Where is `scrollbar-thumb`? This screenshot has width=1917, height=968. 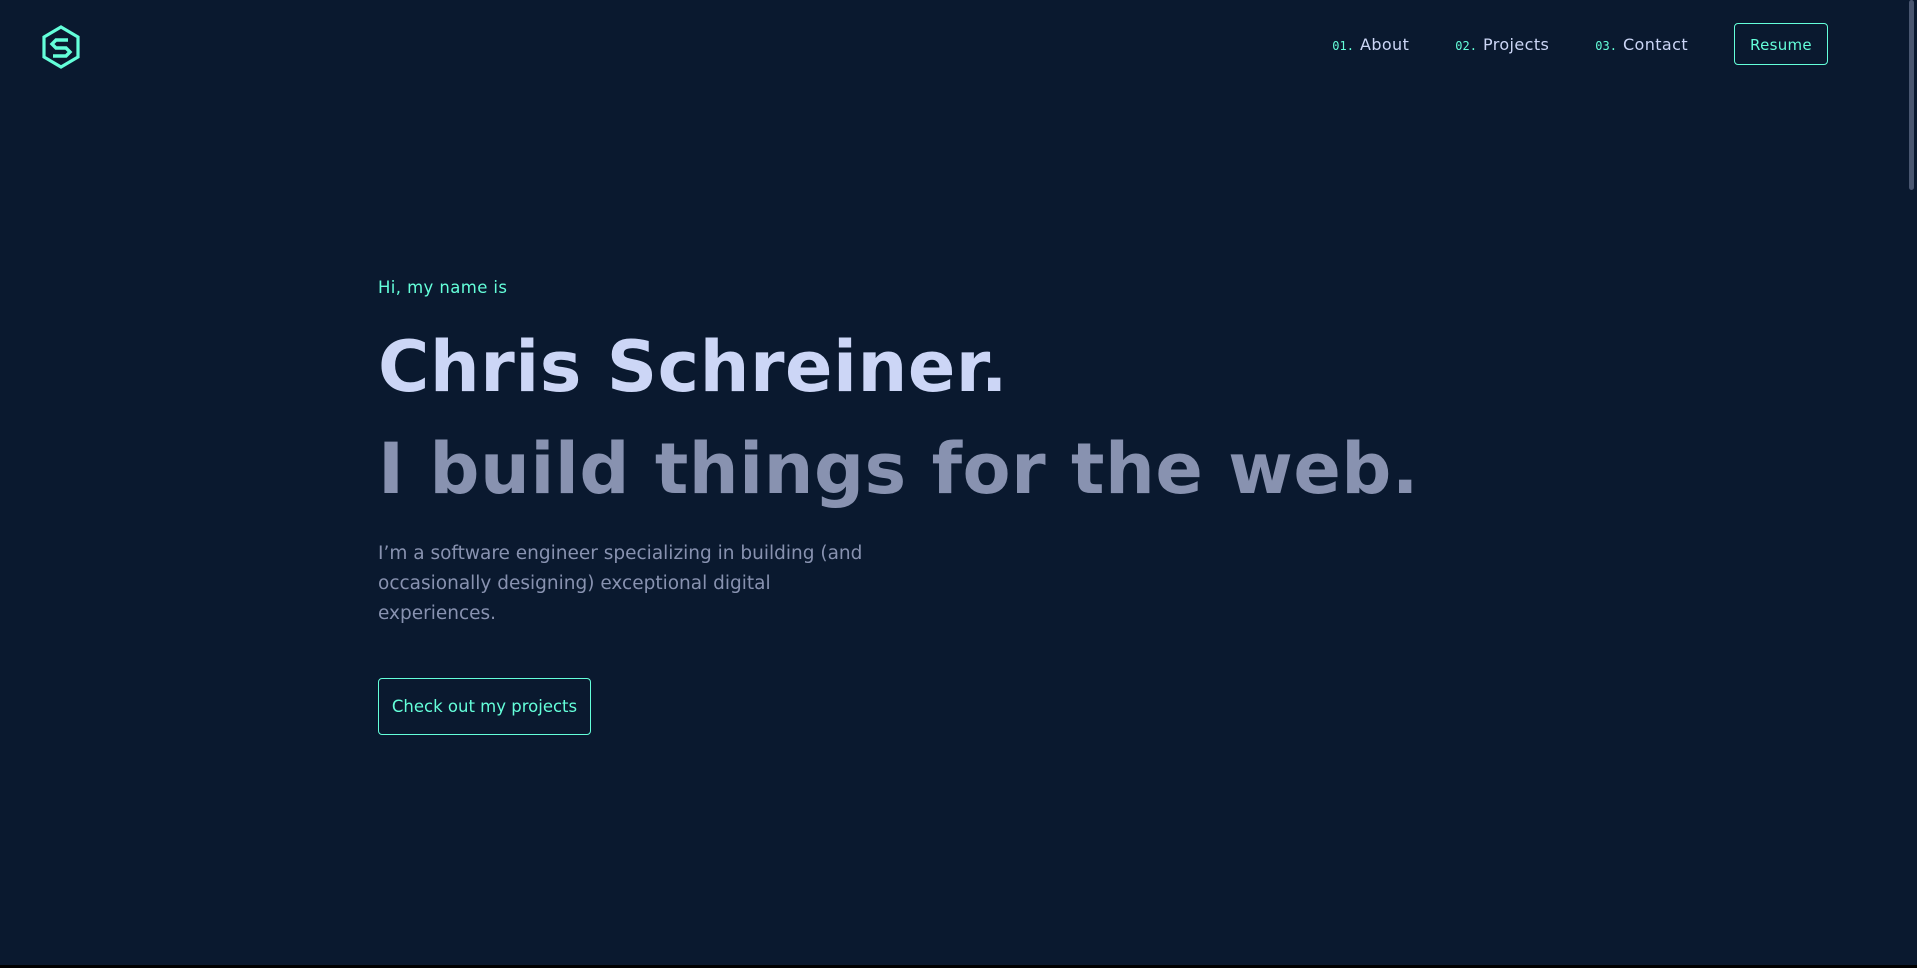
scrollbar-thumb is located at coordinates (1911, 95).